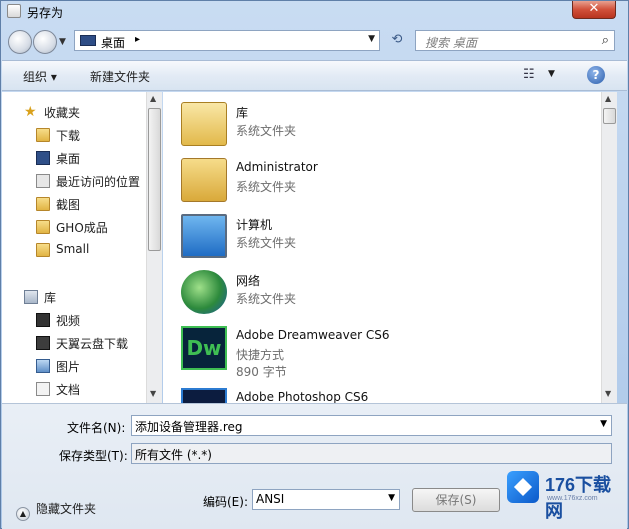 The height and width of the screenshot is (529, 629). I want to click on command-toolbar: 组织 ▾ 新建文件夹 ☷ ▼ ?, so click(314, 75).